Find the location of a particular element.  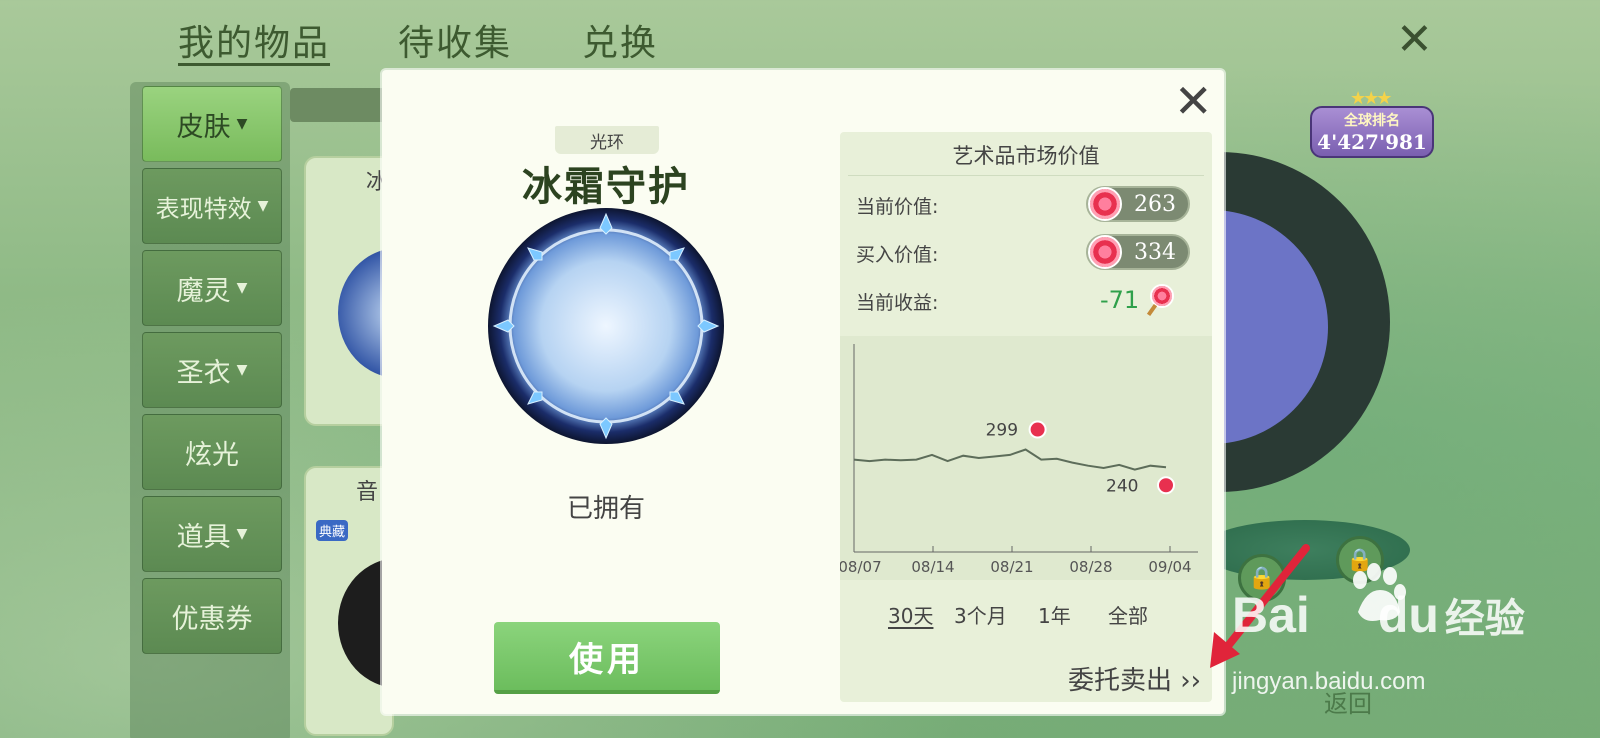

global-rank-badge: 全球排名 4'427'981 is located at coordinates (1372, 132).